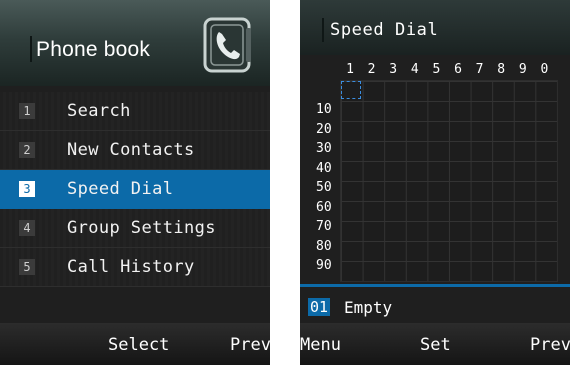 This screenshot has height=365, width=570. What do you see at coordinates (479, 69) in the screenshot?
I see `grid-column-label: 7` at bounding box center [479, 69].